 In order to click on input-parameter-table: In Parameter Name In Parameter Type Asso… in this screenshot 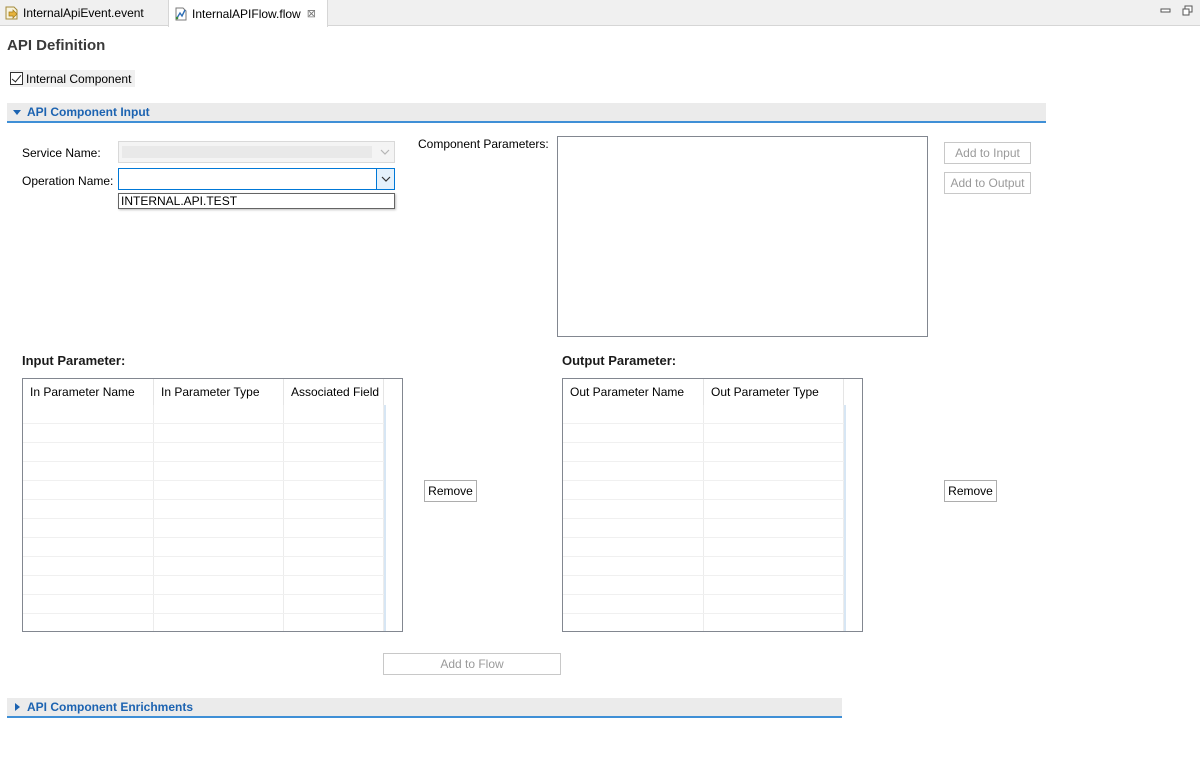, I will do `click(212, 505)`.